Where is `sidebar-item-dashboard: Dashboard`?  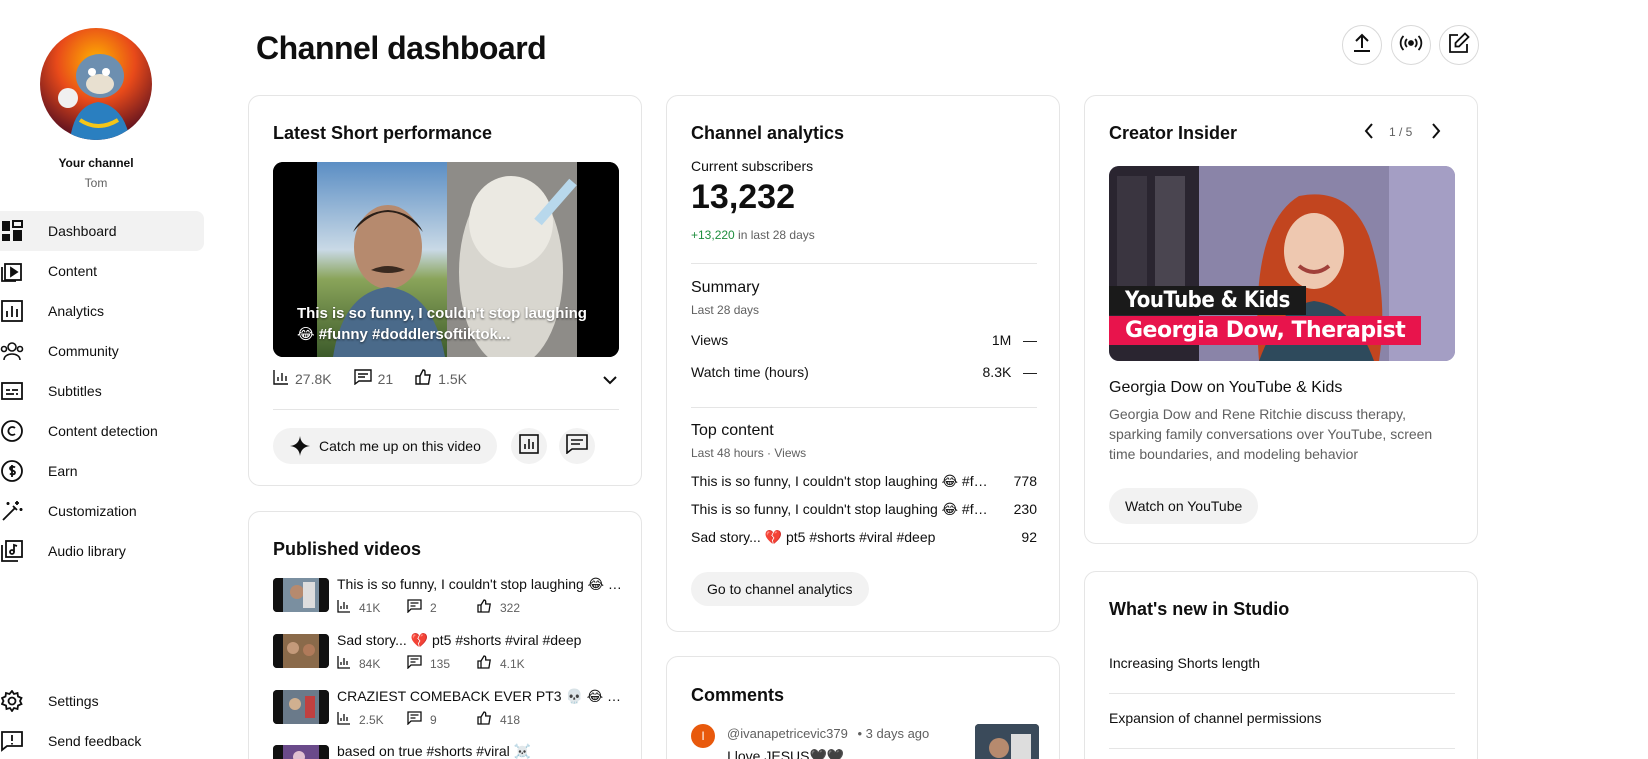 sidebar-item-dashboard: Dashboard is located at coordinates (102, 231).